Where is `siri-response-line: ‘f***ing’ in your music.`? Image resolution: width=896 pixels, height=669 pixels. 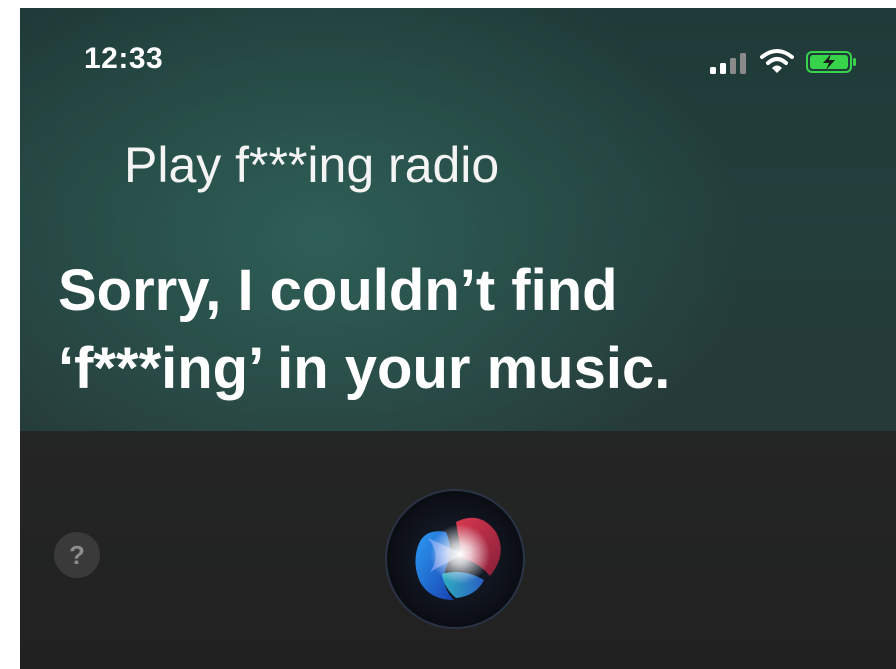 siri-response-line: ‘f***ing’ in your music. is located at coordinates (364, 368).